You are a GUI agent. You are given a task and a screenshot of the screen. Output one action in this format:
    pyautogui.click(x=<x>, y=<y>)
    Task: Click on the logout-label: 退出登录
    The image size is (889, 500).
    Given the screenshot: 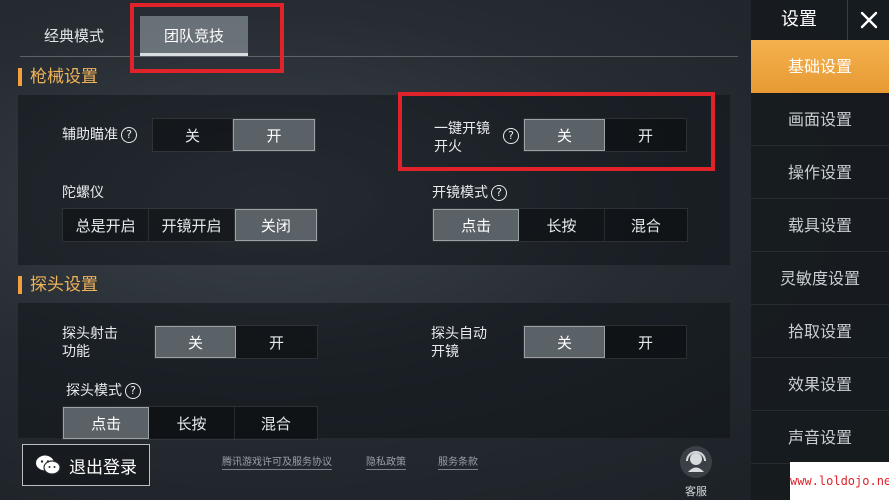 What is the action you would take?
    pyautogui.click(x=103, y=467)
    